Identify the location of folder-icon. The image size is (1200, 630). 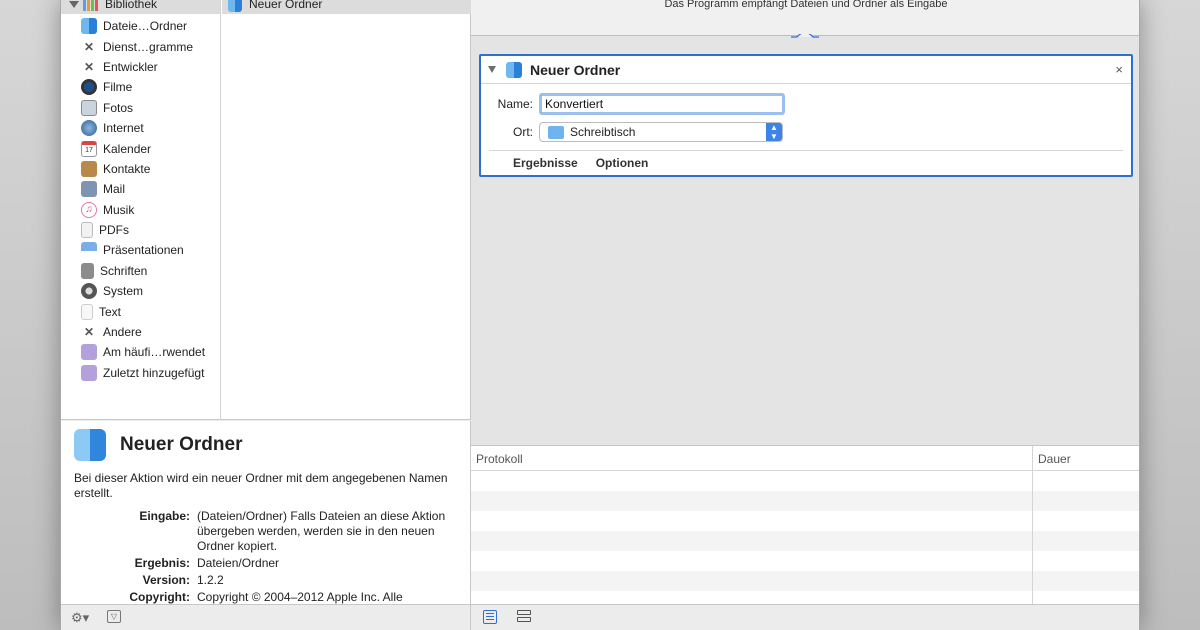
(556, 132).